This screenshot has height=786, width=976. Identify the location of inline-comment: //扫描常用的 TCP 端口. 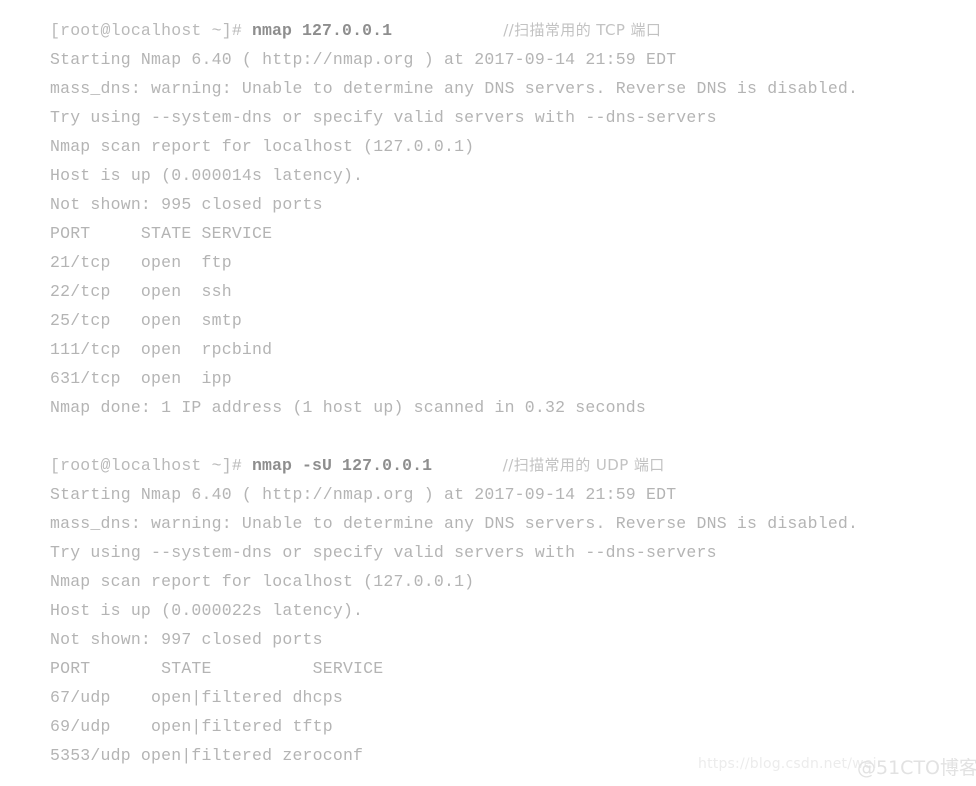
(582, 30).